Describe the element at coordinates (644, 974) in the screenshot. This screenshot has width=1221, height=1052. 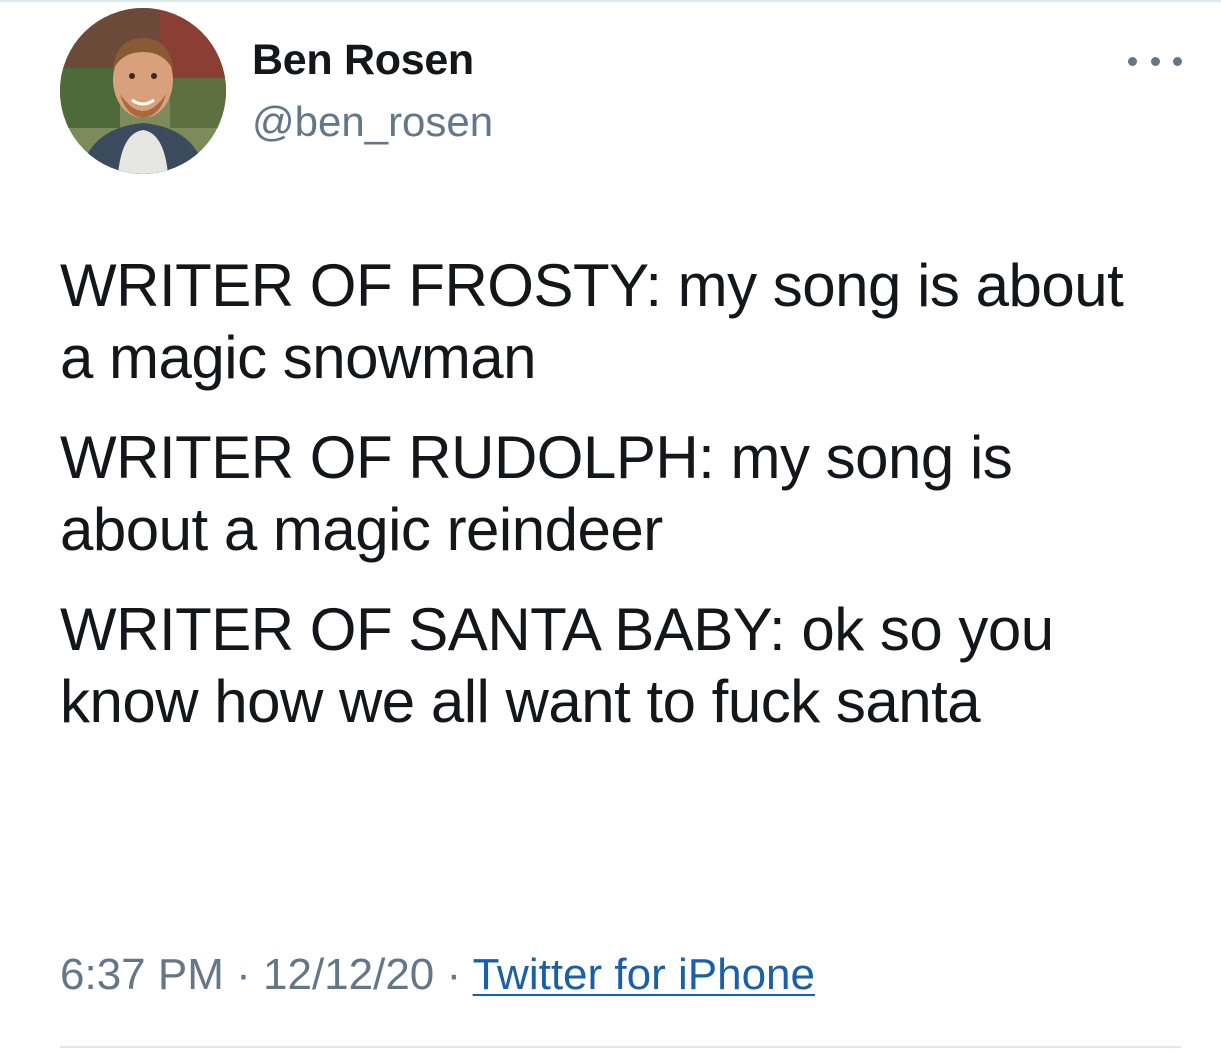
I see `tweet-source-link: Twitter for iPhone` at that location.